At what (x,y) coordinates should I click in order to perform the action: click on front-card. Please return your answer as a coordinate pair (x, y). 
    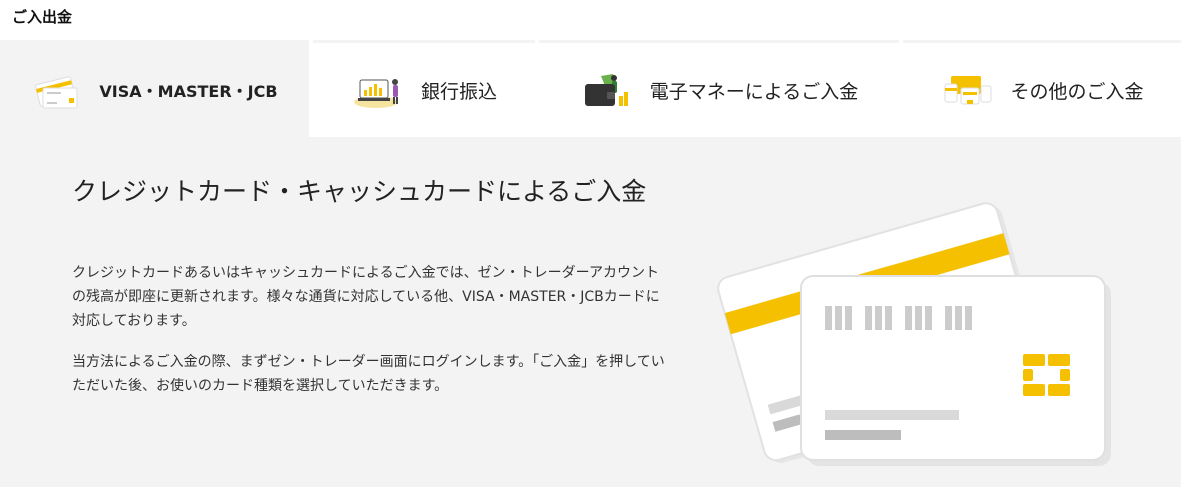
    Looking at the image, I should click on (955, 370).